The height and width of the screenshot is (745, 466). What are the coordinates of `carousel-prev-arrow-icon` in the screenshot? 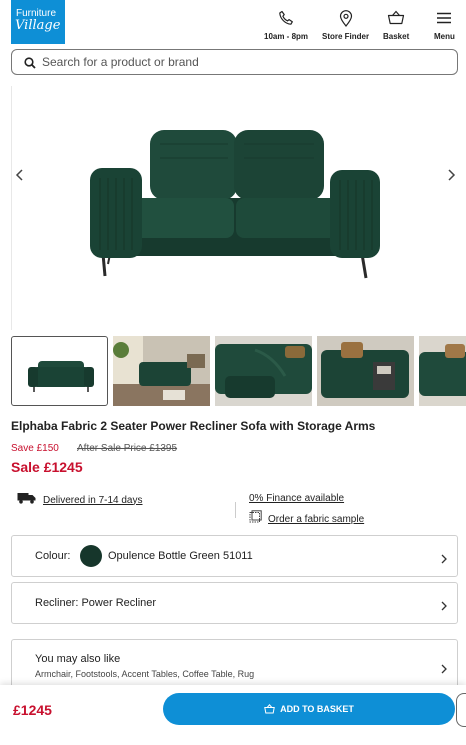 It's located at (20, 175).